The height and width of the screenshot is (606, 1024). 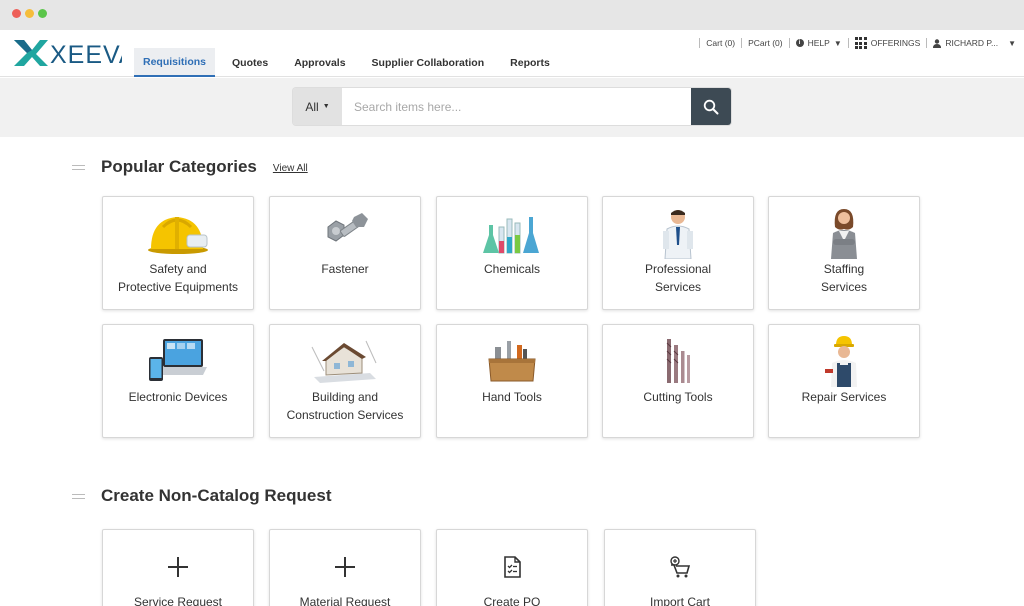 What do you see at coordinates (937, 43) in the screenshot?
I see `user-icon` at bounding box center [937, 43].